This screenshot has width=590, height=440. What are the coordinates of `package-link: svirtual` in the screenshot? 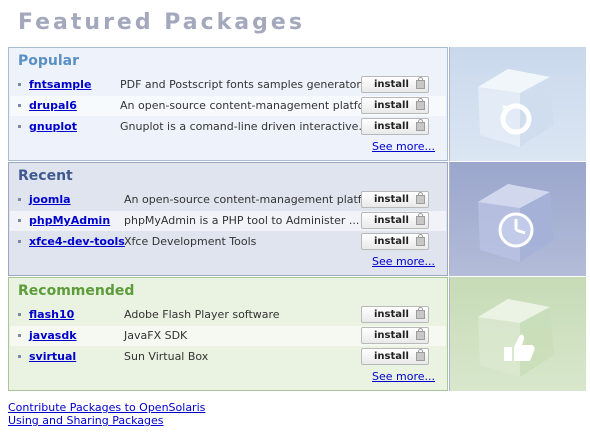 It's located at (52, 356).